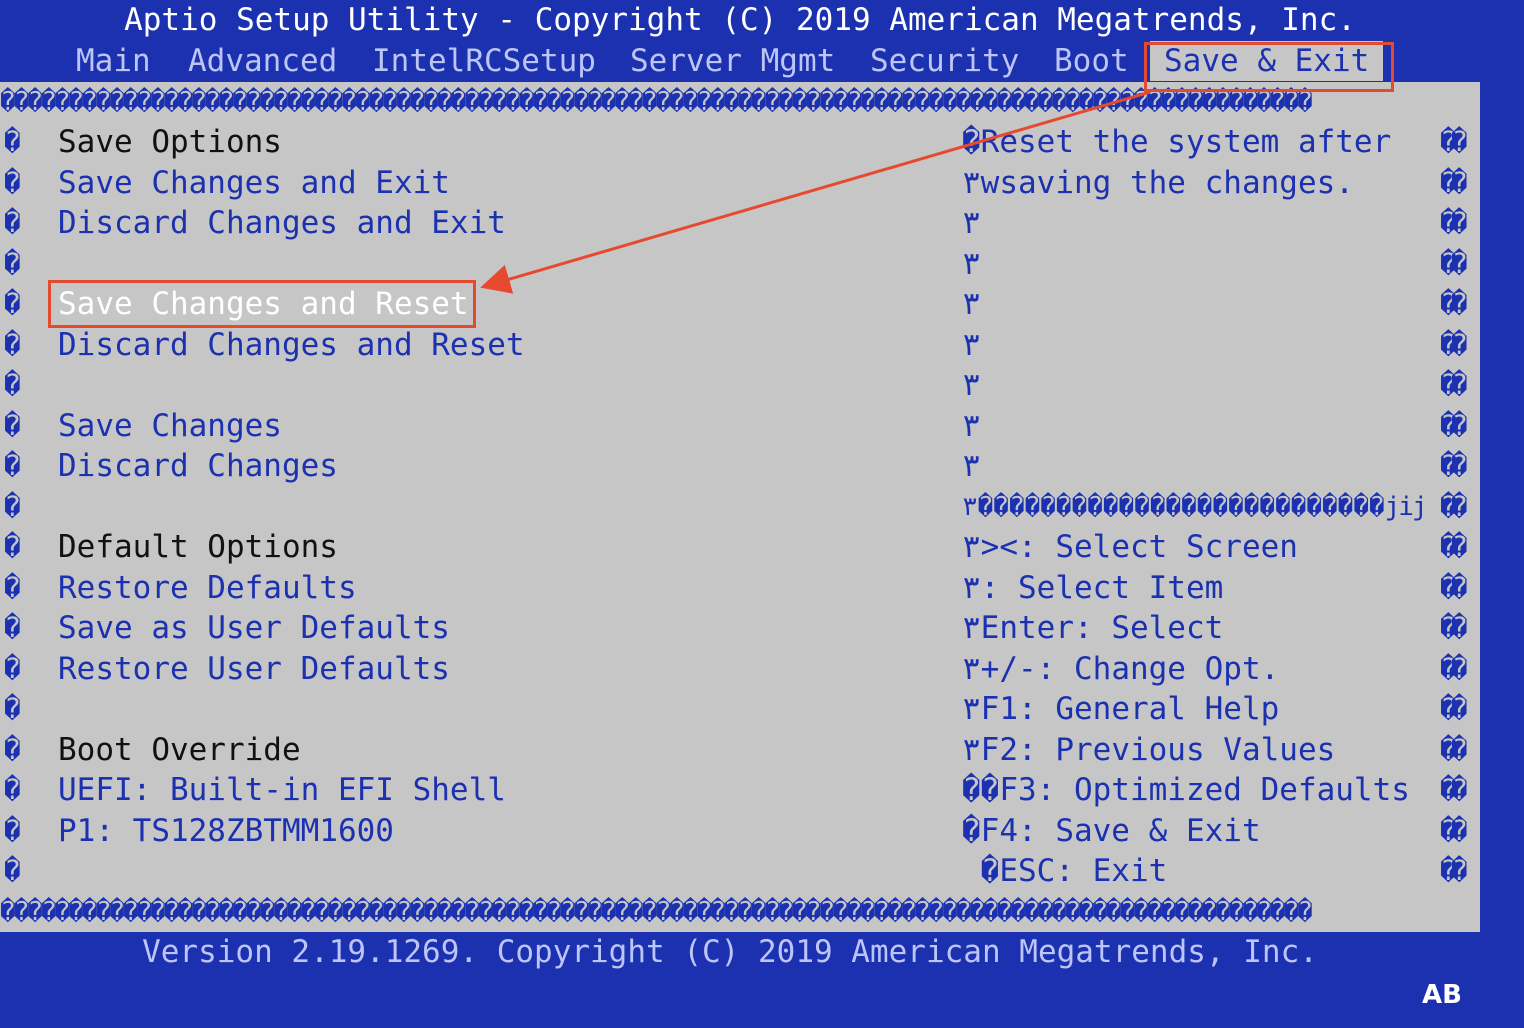  I want to click on tab-intelrcsetup: IntelRCSetup, so click(484, 61).